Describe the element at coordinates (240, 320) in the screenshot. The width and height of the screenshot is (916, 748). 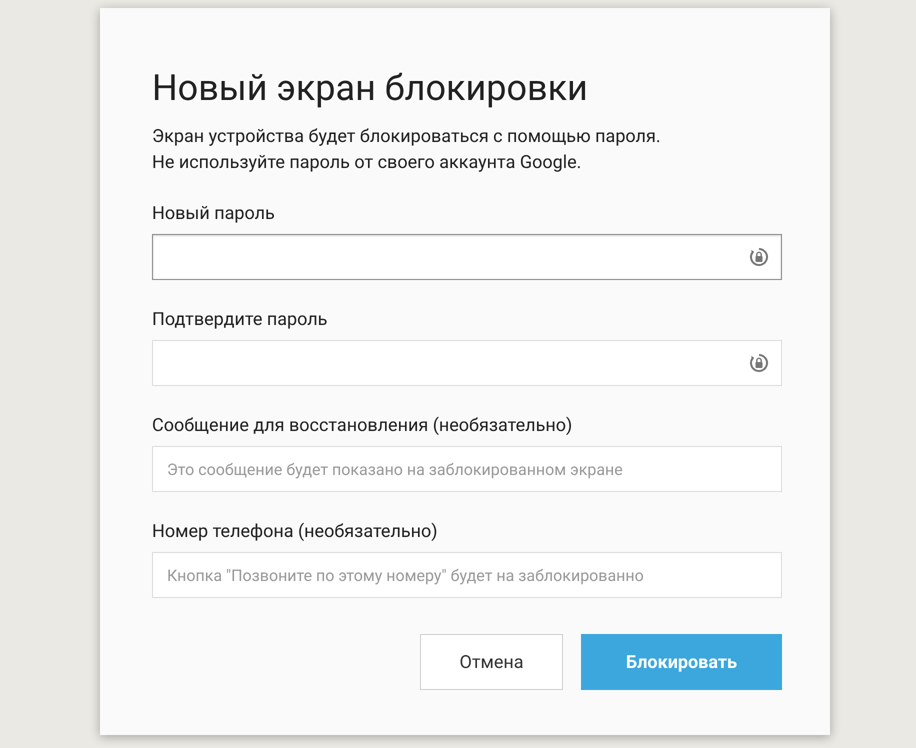
I see `field-label: Подтвердите пароль` at that location.